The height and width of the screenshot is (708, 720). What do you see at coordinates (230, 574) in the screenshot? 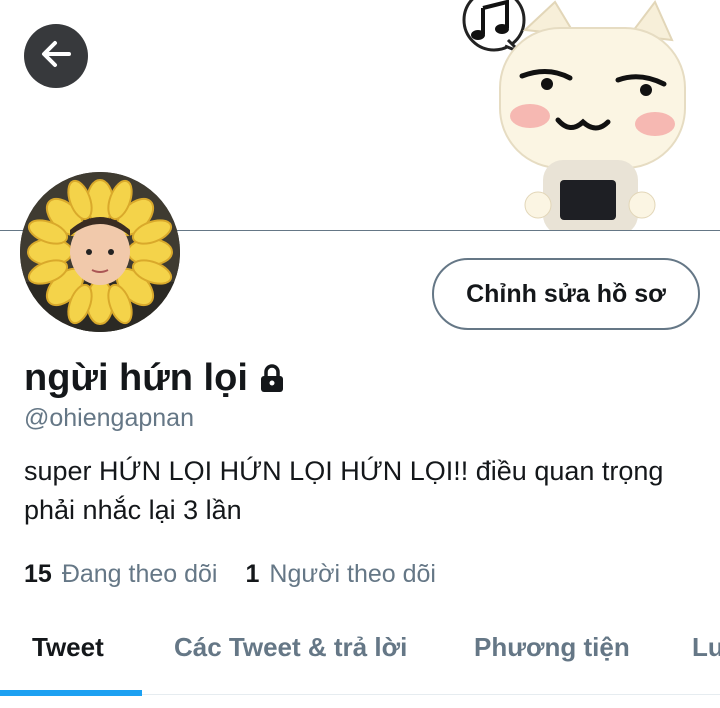
I see `follow-stats: 15 Đang theo dõi 1 Người theo dõi` at bounding box center [230, 574].